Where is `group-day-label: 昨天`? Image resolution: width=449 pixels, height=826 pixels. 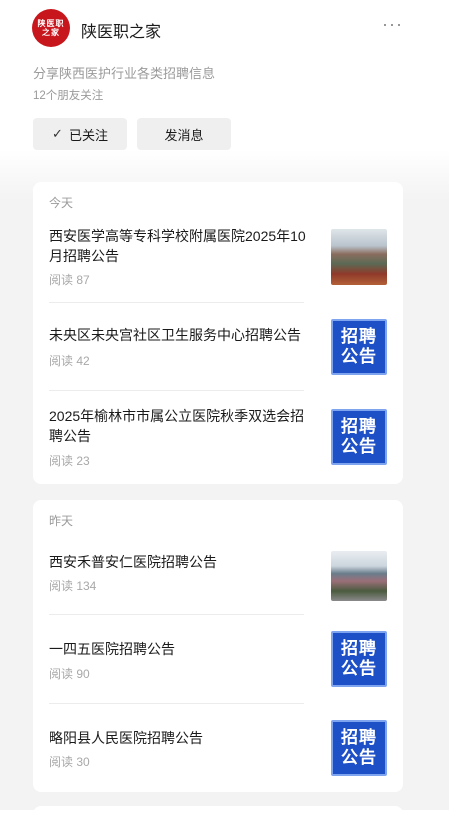 group-day-label: 昨天 is located at coordinates (61, 521).